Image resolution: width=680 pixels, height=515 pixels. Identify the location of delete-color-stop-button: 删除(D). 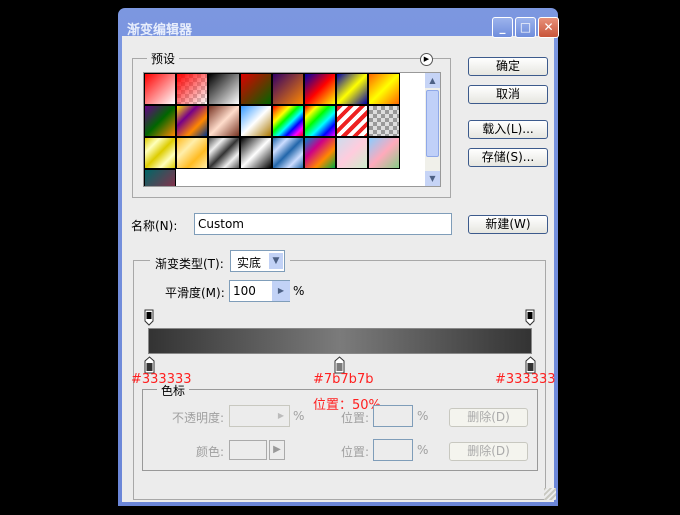
(488, 451).